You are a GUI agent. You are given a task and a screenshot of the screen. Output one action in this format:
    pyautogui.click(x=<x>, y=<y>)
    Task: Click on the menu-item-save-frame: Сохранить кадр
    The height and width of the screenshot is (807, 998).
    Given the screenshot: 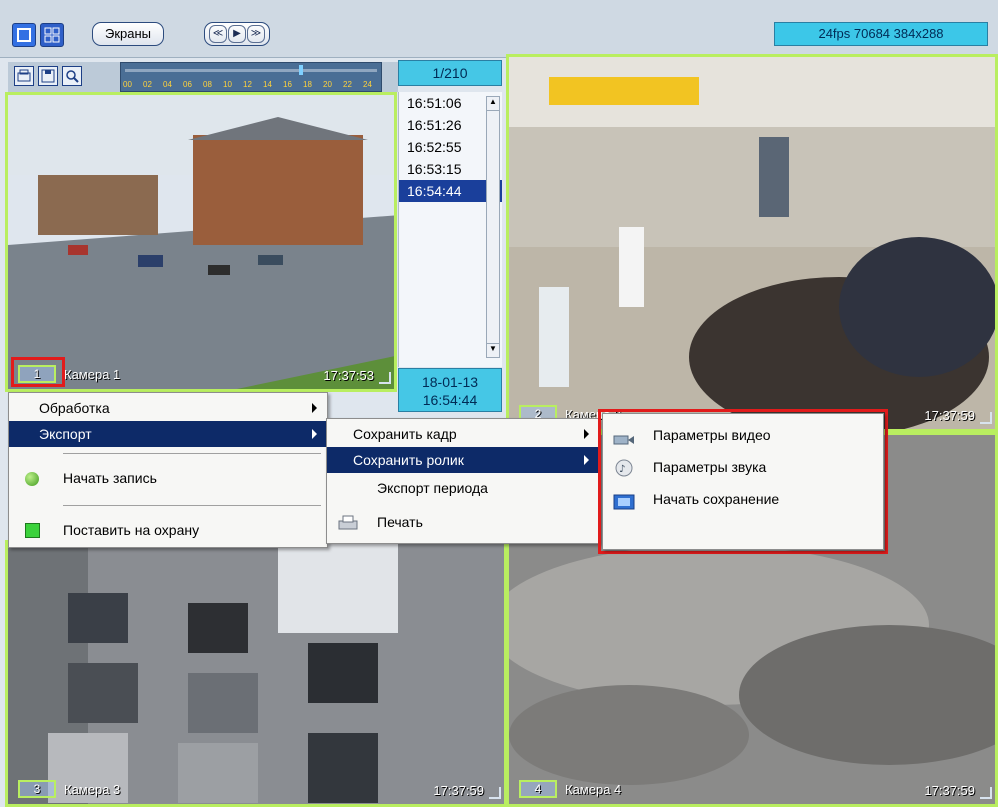 What is the action you would take?
    pyautogui.click(x=463, y=434)
    